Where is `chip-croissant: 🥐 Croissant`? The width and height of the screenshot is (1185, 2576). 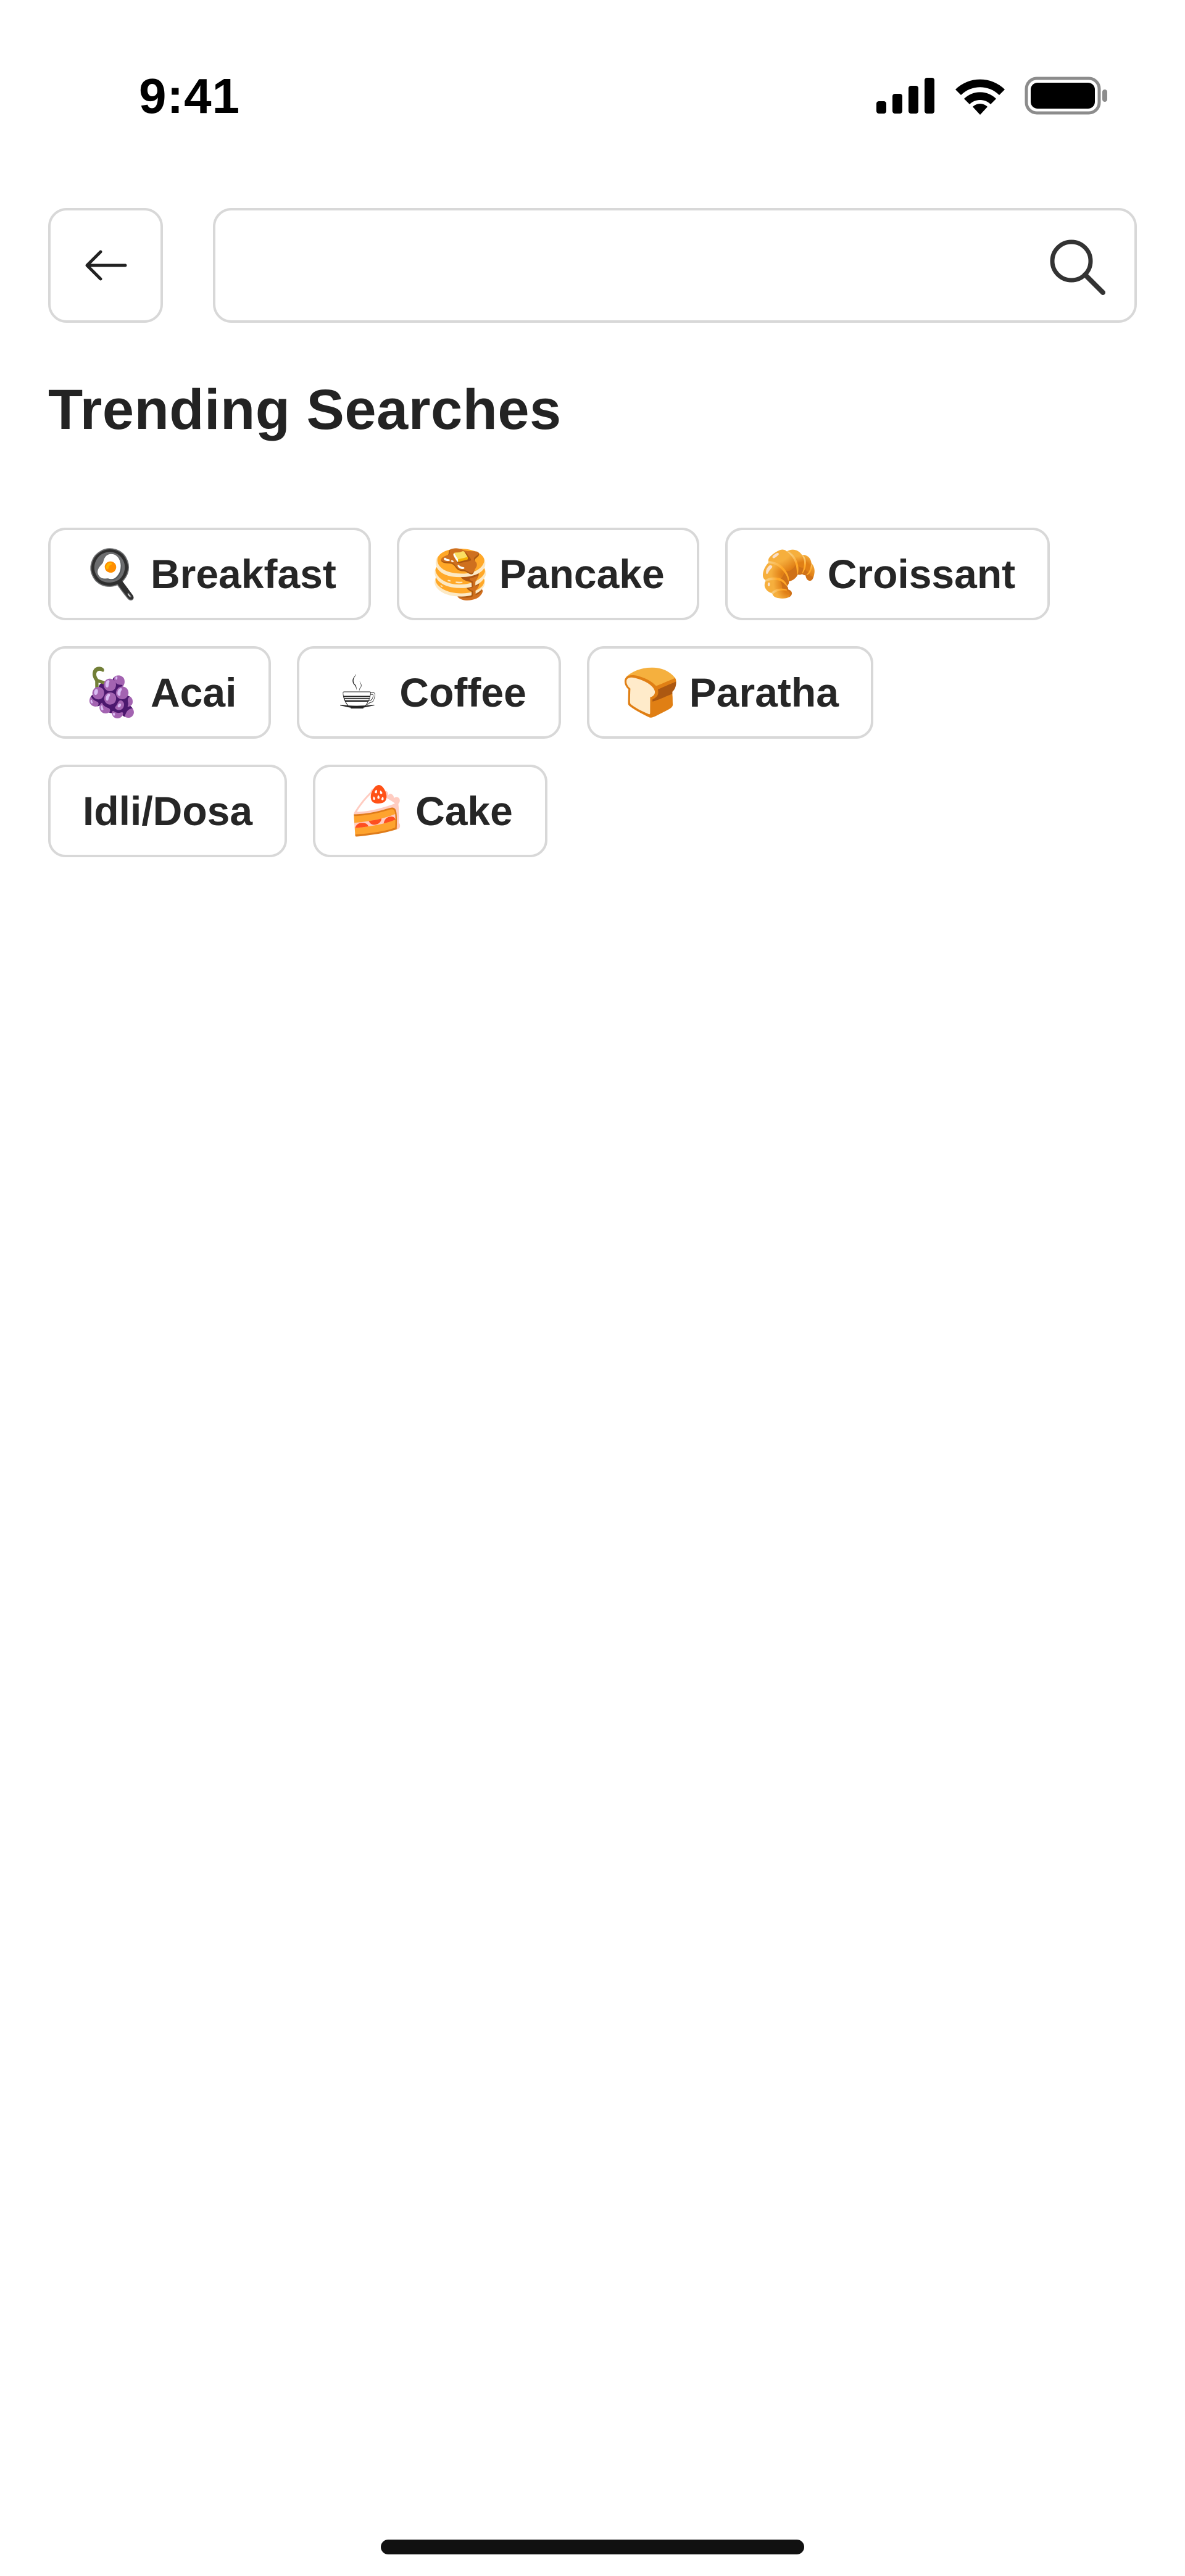 chip-croissant: 🥐 Croissant is located at coordinates (887, 574).